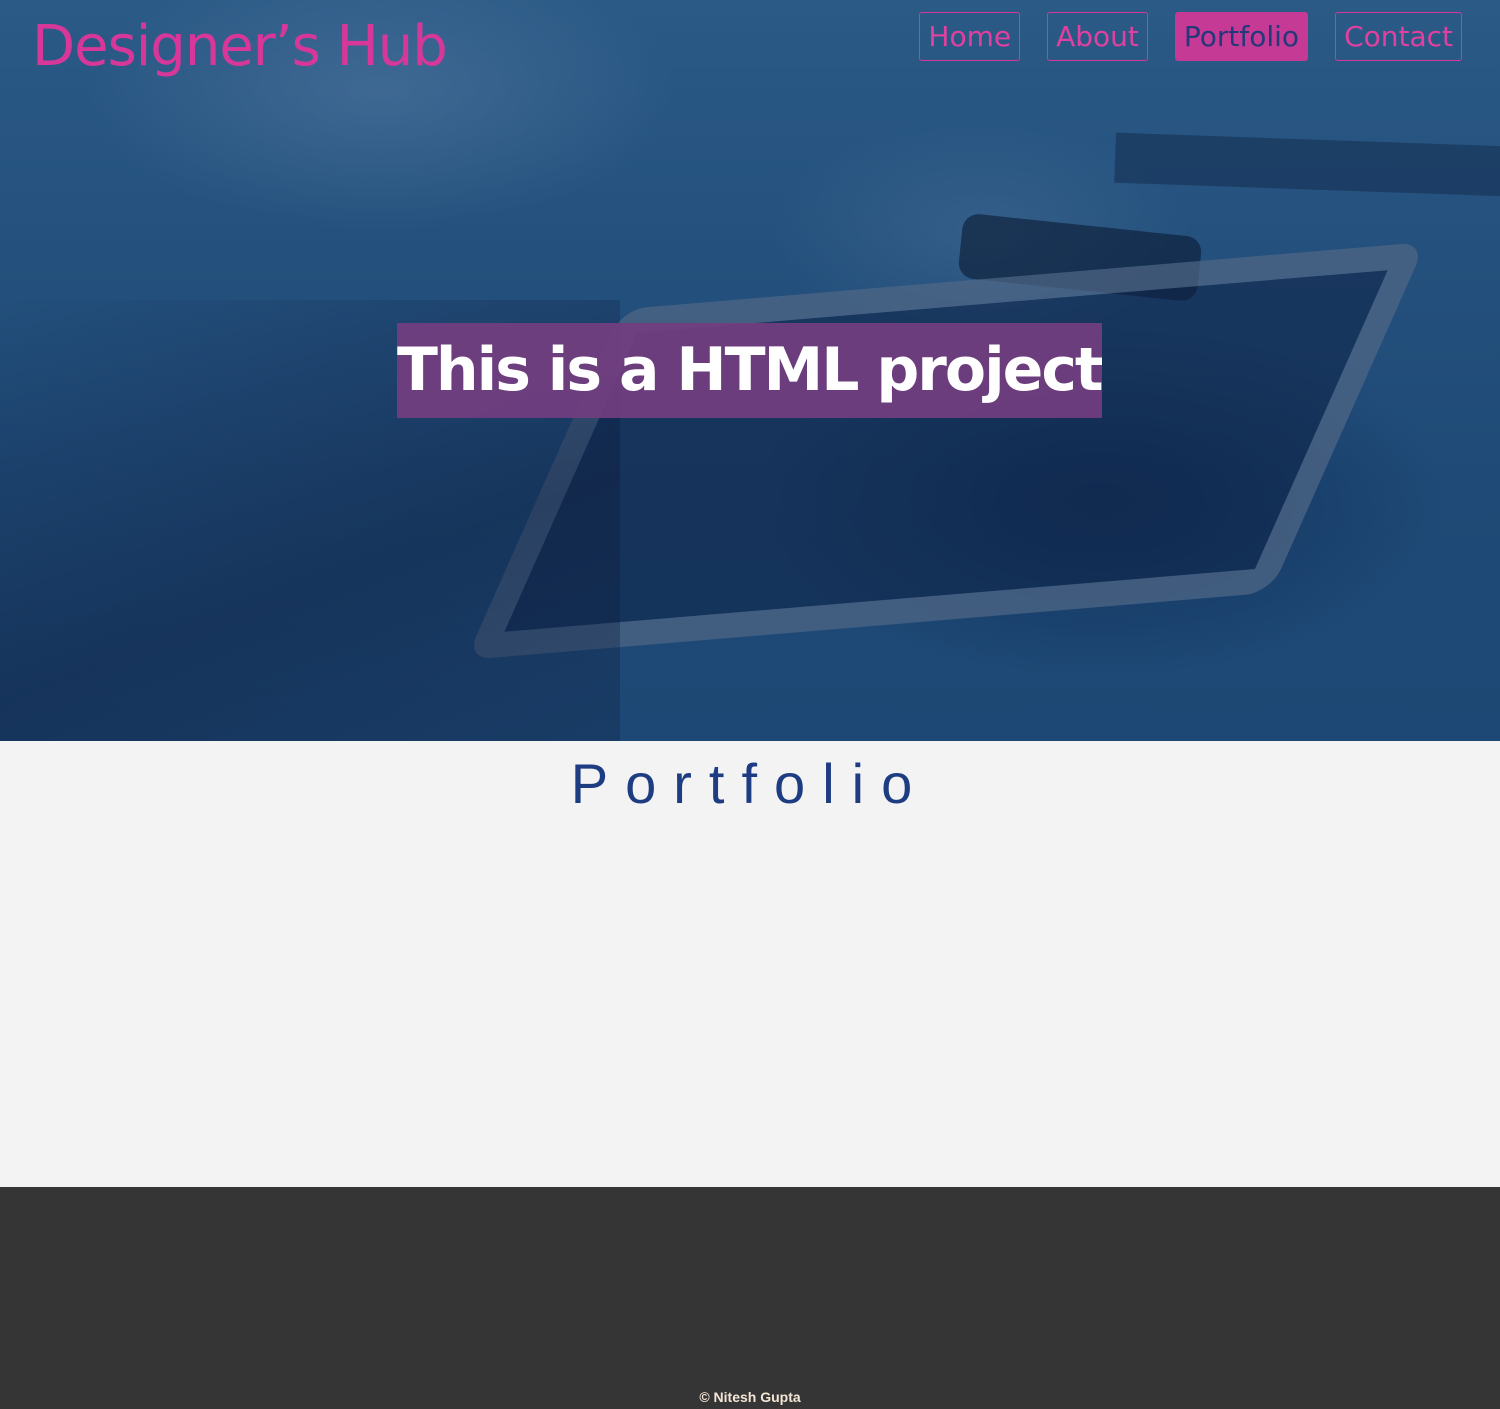  Describe the element at coordinates (1398, 36) in the screenshot. I see `nav-contact-button: Contact` at that location.